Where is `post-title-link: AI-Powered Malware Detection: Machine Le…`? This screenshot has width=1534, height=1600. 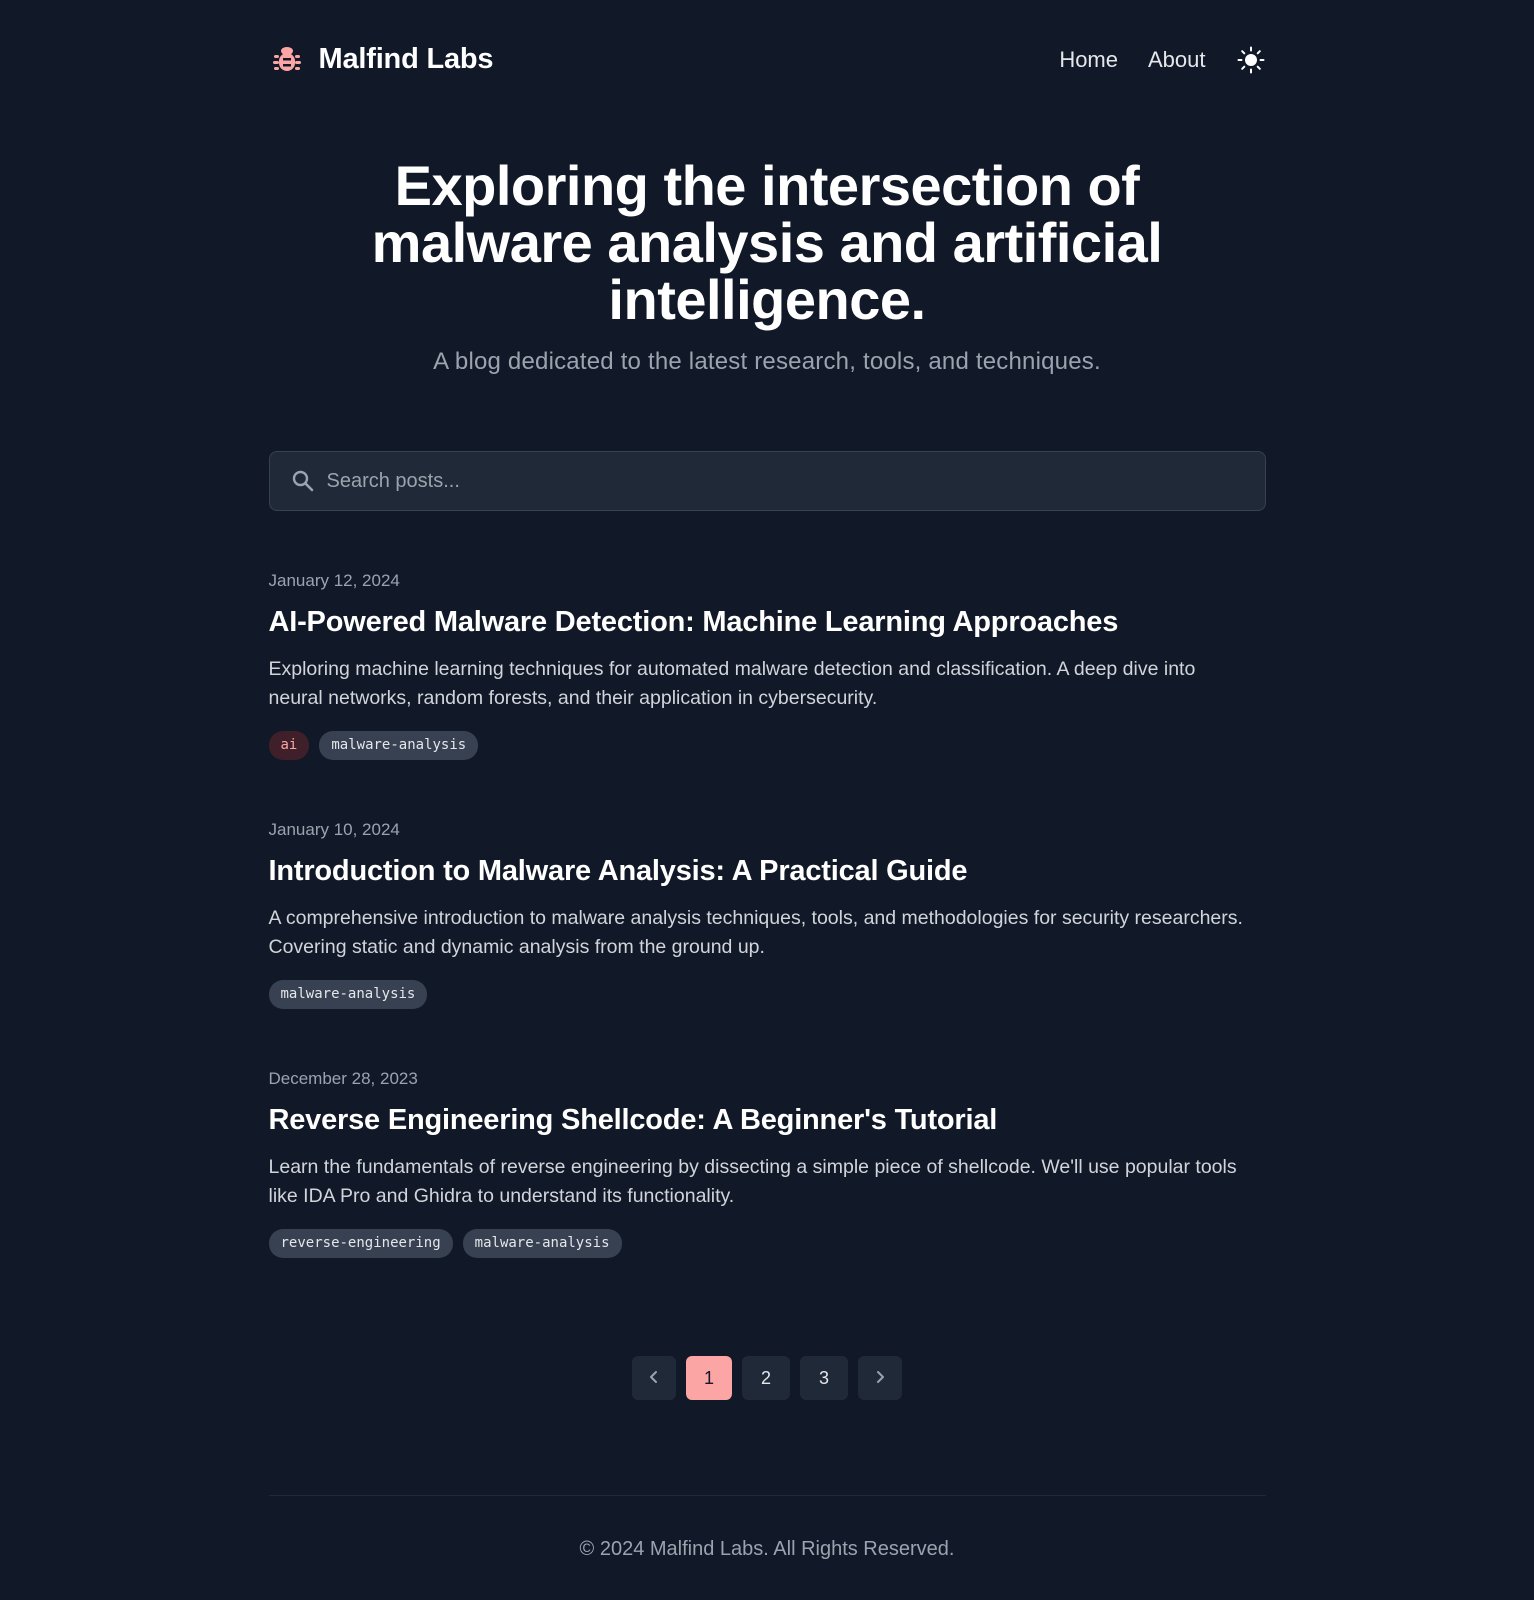
post-title-link: AI-Powered Malware Detection: Machine Le… is located at coordinates (767, 622).